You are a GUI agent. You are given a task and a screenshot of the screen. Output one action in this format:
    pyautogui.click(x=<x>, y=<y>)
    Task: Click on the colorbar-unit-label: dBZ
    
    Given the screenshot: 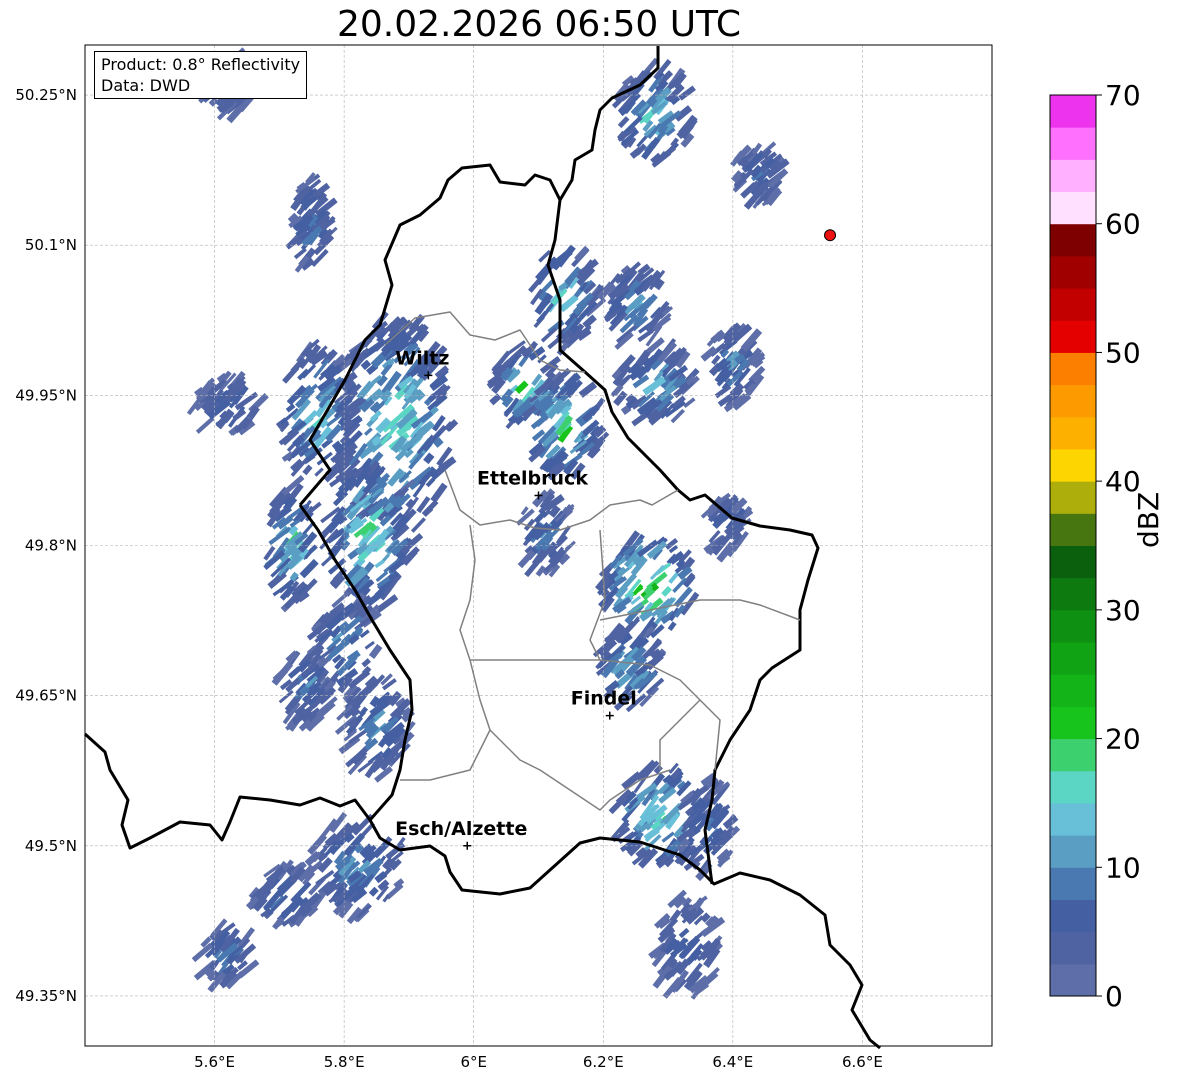 What is the action you would take?
    pyautogui.click(x=1148, y=519)
    